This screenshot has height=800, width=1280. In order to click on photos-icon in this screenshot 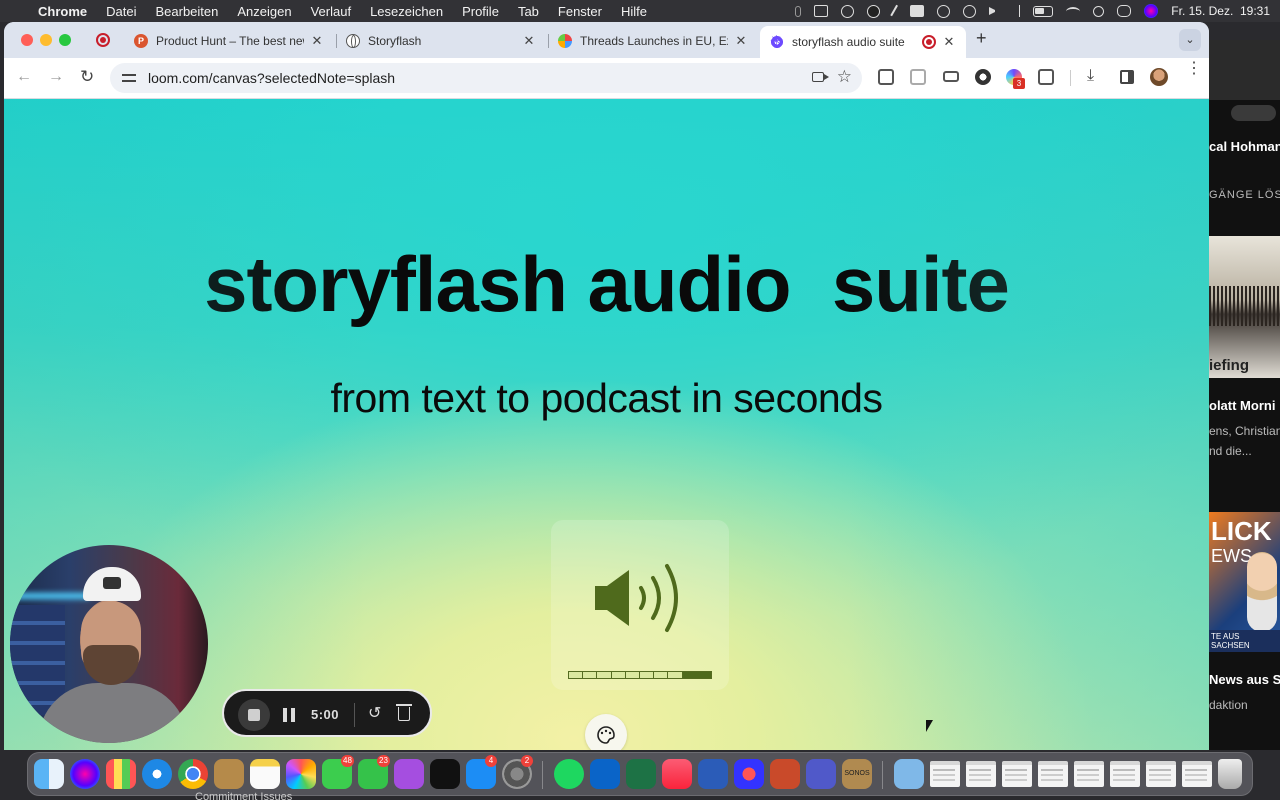, I will do `click(301, 774)`.